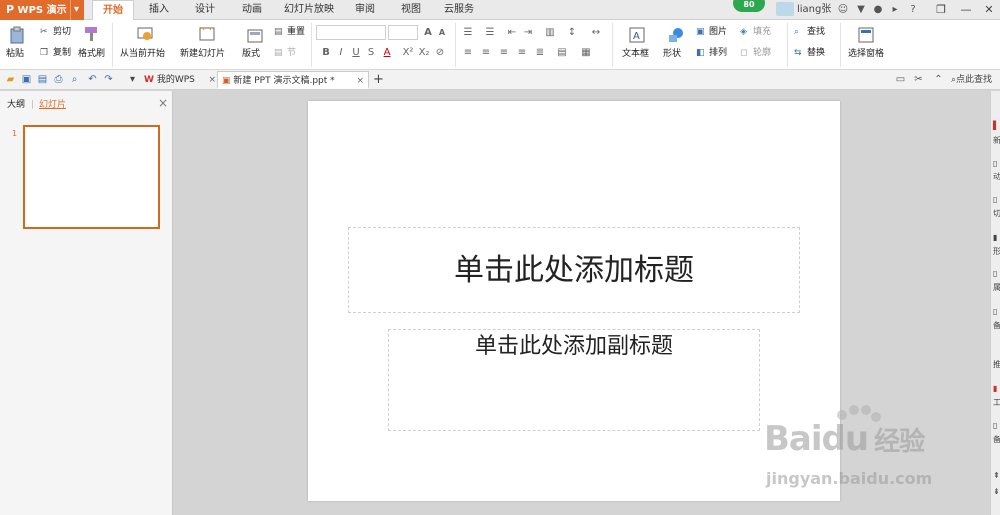  Describe the element at coordinates (938, 79) in the screenshot. I see `collapse-ribbon-icon: ⌃` at that location.